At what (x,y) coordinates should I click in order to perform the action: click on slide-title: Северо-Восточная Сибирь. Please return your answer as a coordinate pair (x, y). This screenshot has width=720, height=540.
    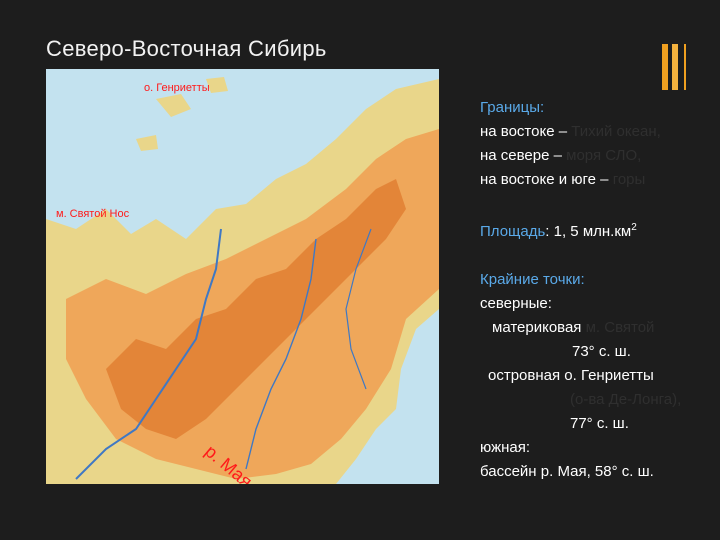
    Looking at the image, I should click on (186, 48).